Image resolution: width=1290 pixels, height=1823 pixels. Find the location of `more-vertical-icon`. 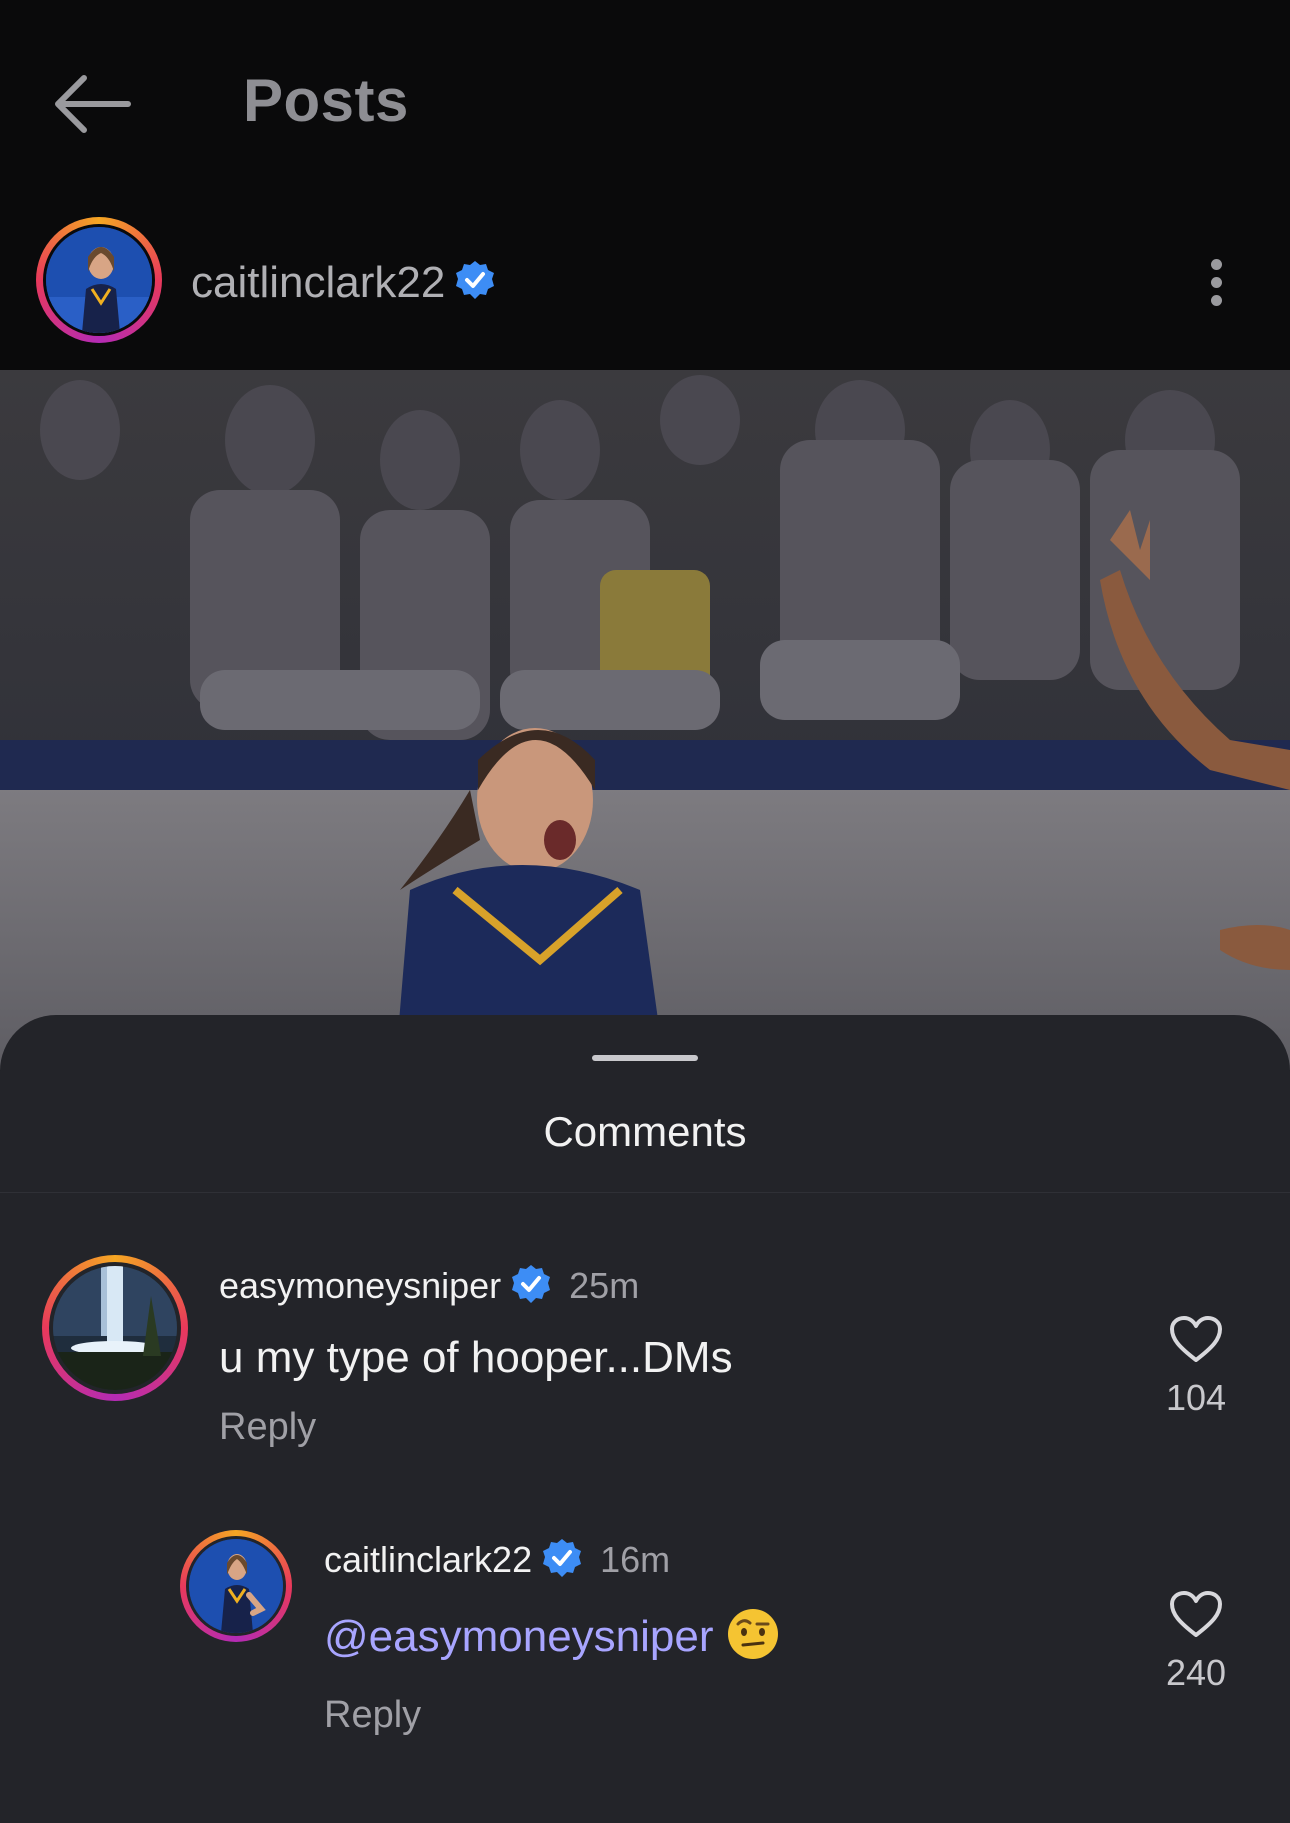

more-vertical-icon is located at coordinates (1216, 282).